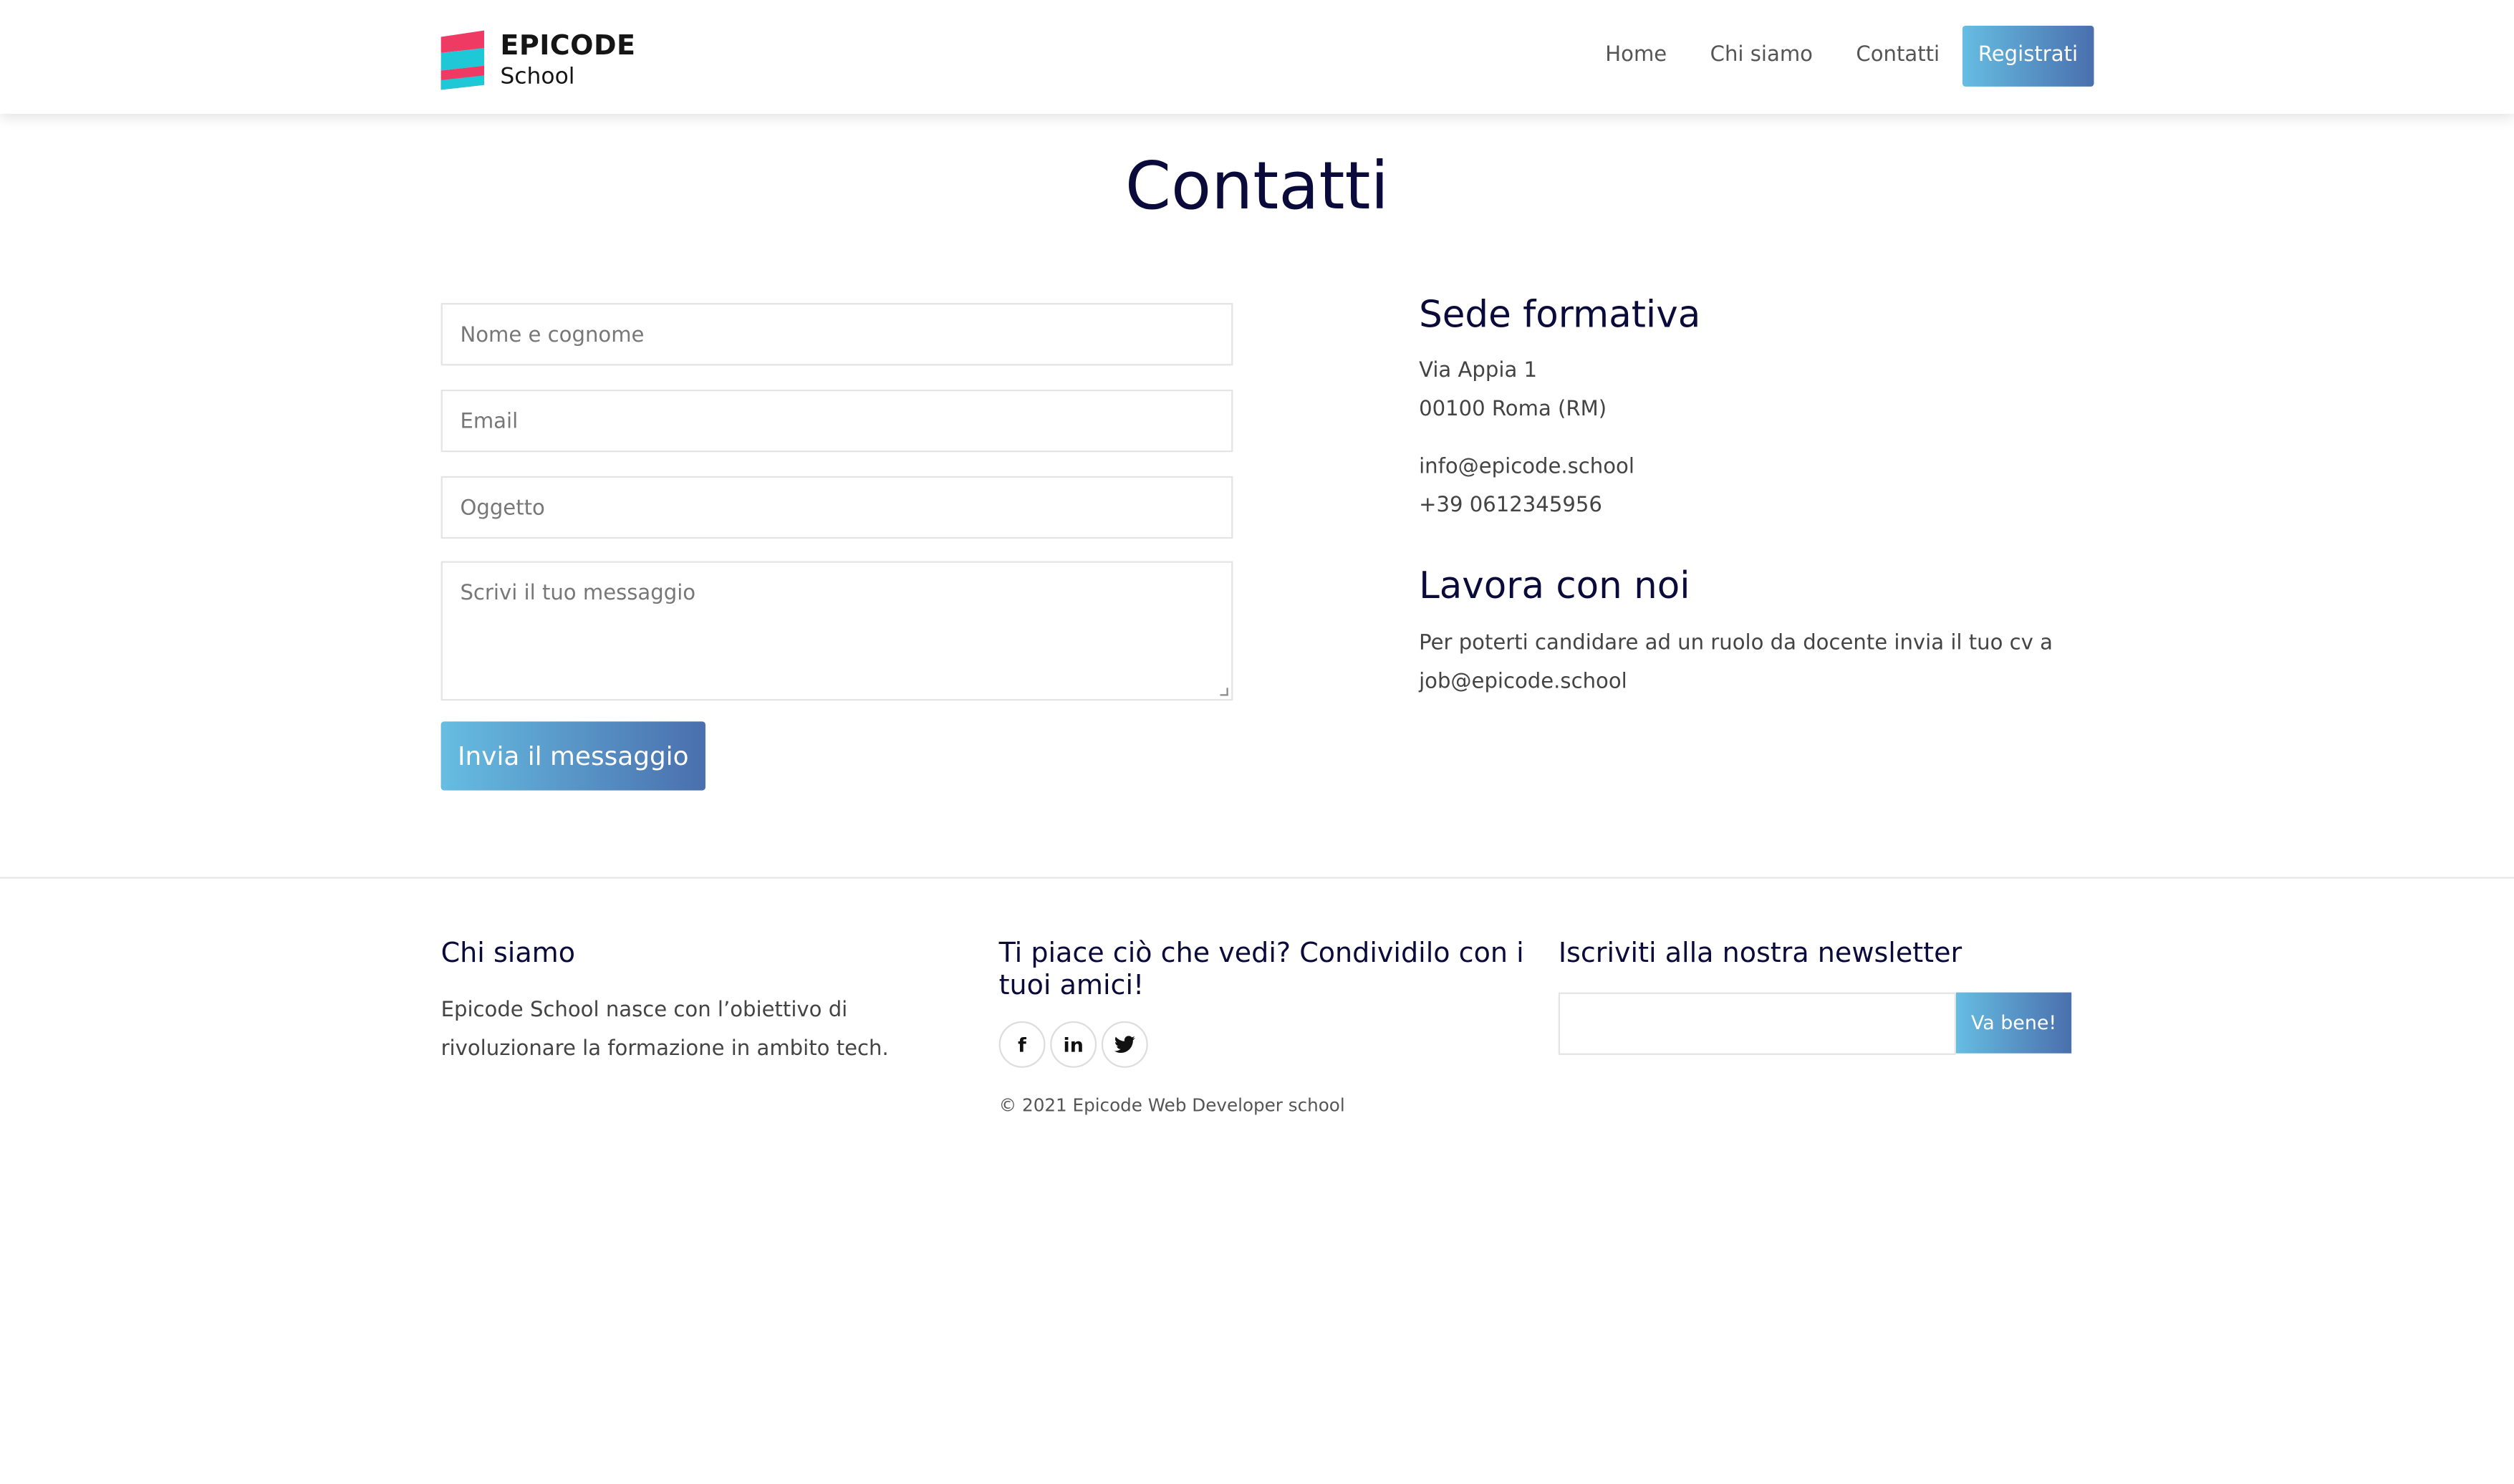  I want to click on newsletter-submit-button: Va bene!, so click(2013, 1023).